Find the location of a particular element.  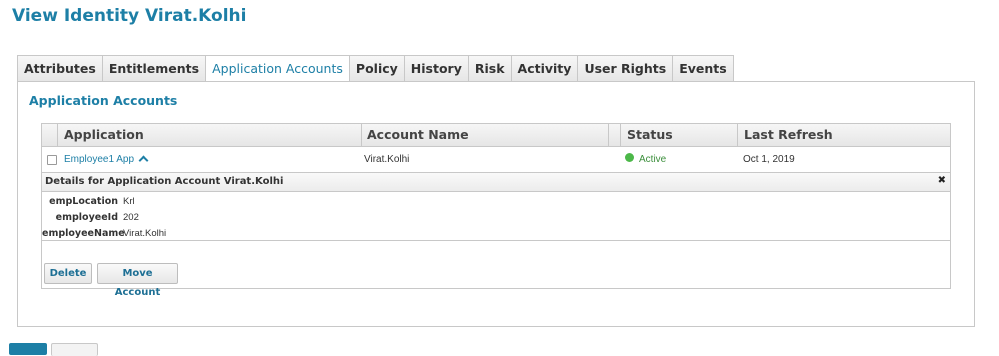

primary-button is located at coordinates (28, 349).